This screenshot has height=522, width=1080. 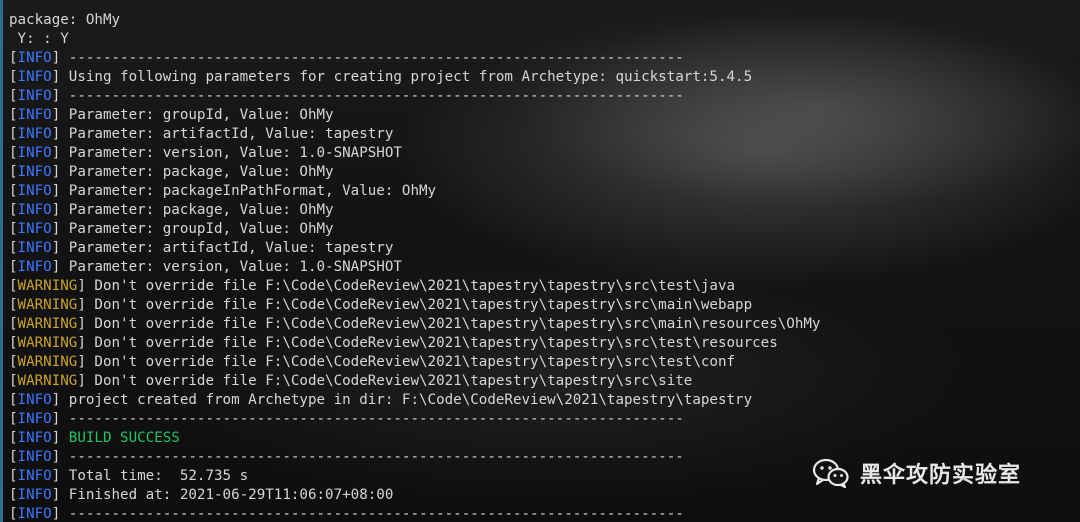 What do you see at coordinates (154, 476) in the screenshot?
I see `log-message: Total time: 52.735 s` at bounding box center [154, 476].